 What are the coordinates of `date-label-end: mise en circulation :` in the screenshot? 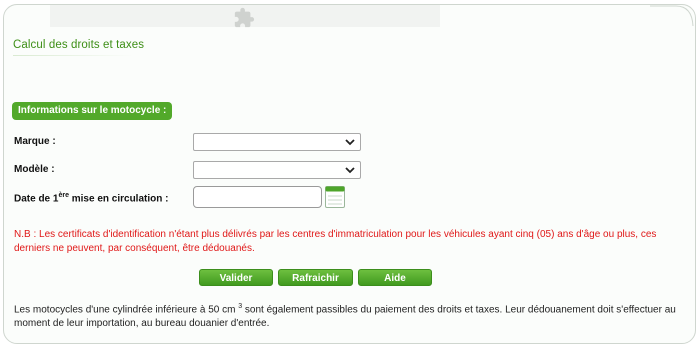 It's located at (118, 199).